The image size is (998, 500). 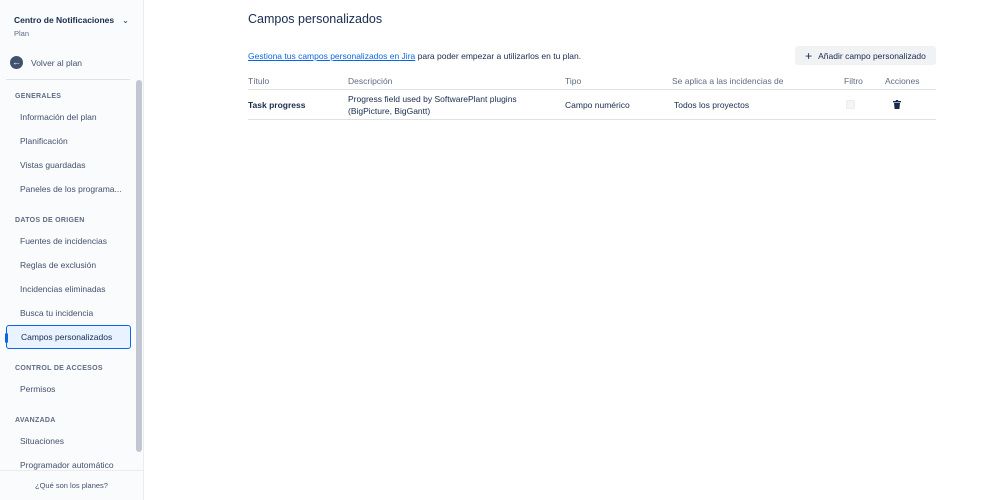 What do you see at coordinates (712, 105) in the screenshot?
I see `field-applies-to: Todos los proyectos` at bounding box center [712, 105].